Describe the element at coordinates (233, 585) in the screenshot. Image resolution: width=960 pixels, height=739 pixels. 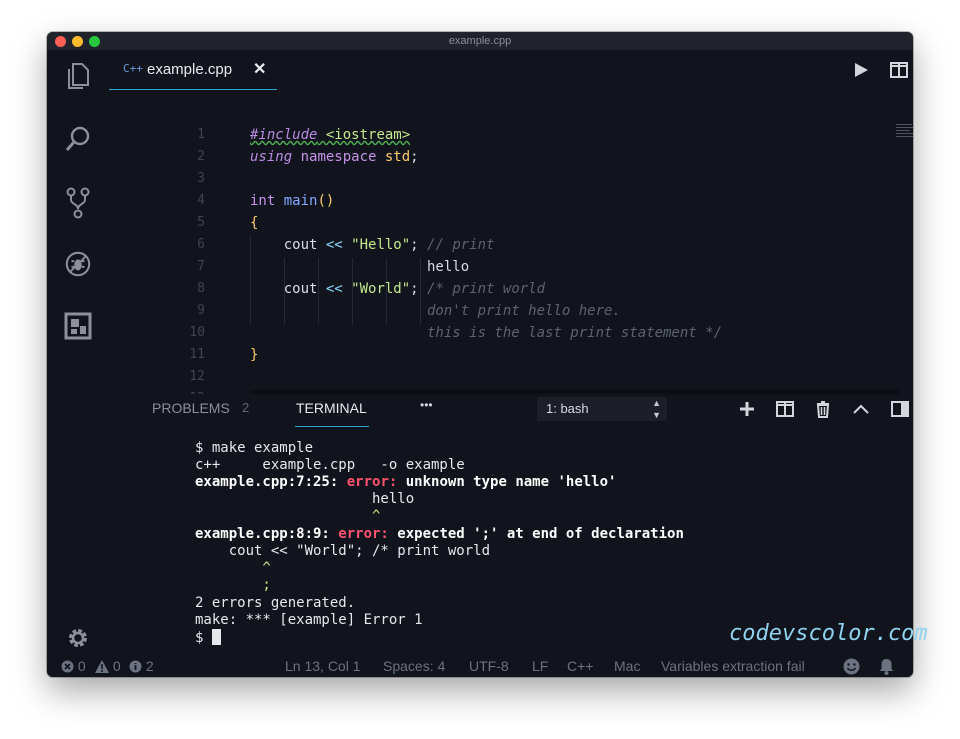
I see `terminal-fixit-line: ;` at that location.